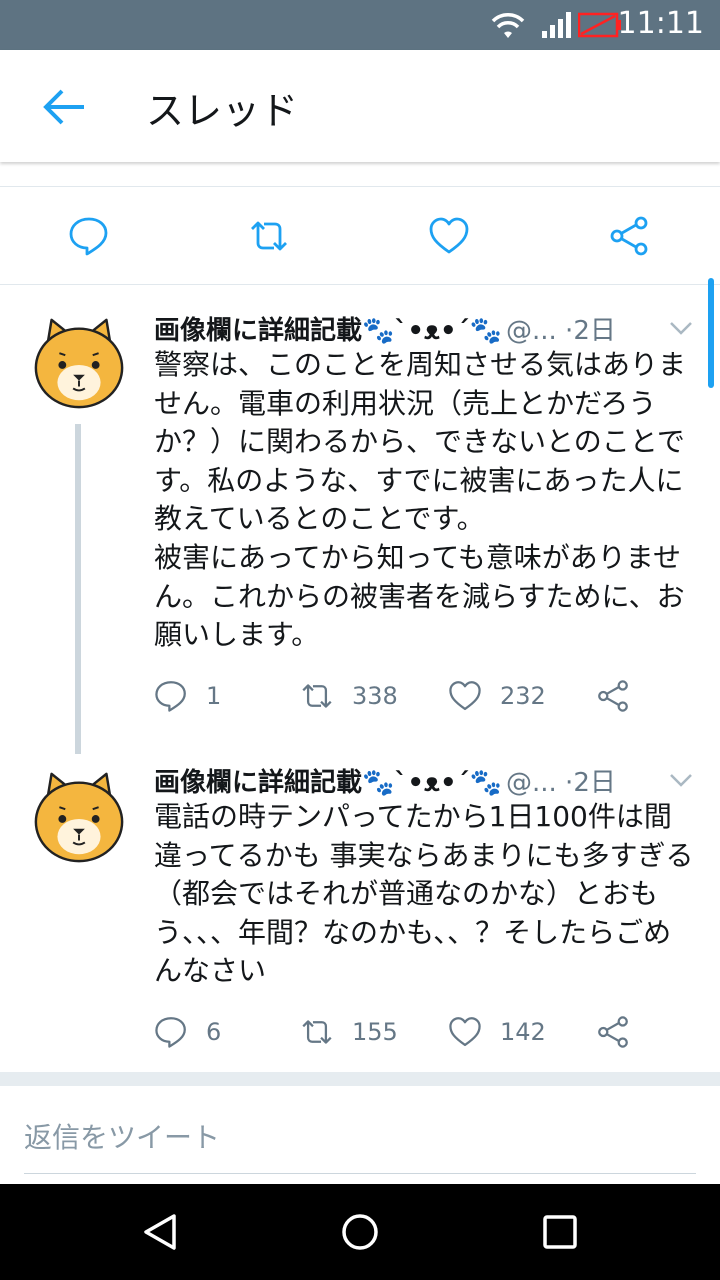  Describe the element at coordinates (78, 589) in the screenshot. I see `thread-line` at that location.